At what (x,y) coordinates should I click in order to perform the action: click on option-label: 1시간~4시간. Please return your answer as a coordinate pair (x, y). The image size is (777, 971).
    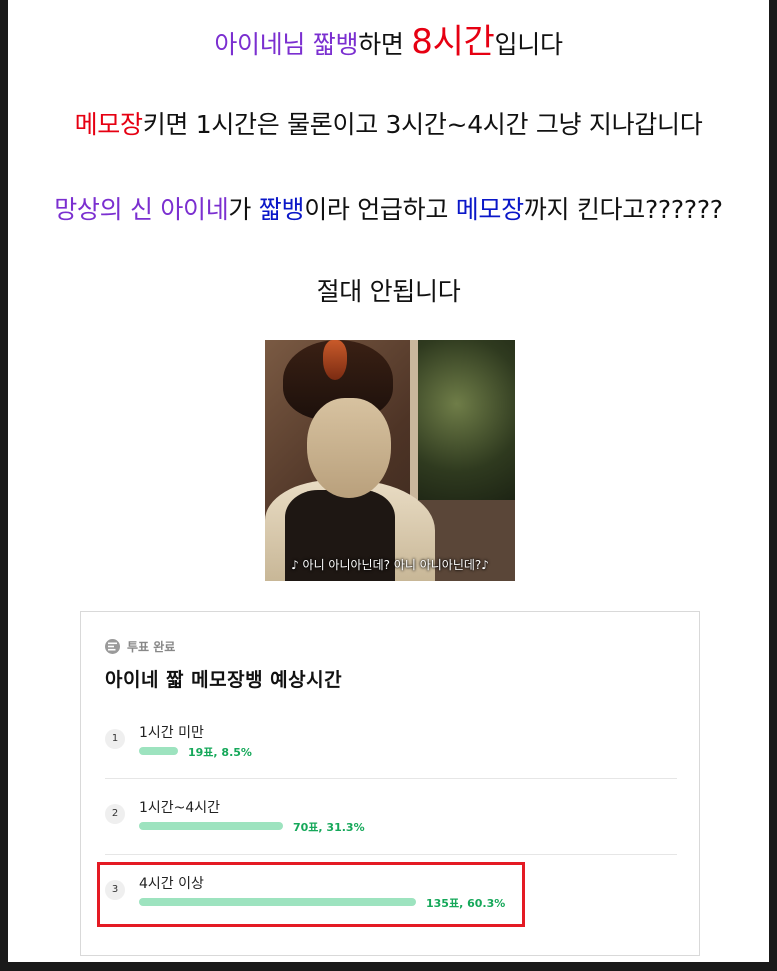
    Looking at the image, I should click on (180, 808).